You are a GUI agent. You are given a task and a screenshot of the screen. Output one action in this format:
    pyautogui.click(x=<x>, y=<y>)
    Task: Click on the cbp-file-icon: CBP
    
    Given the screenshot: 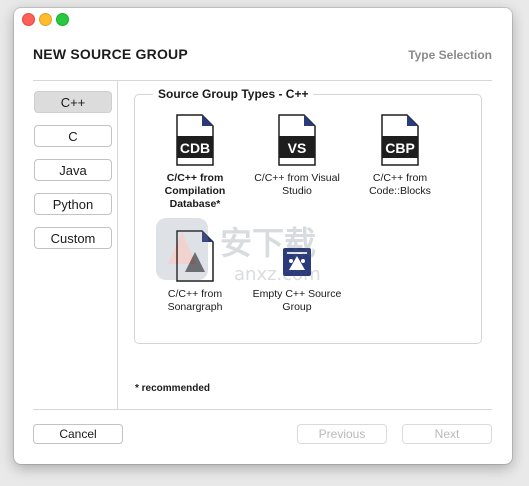 What is the action you would take?
    pyautogui.click(x=400, y=140)
    